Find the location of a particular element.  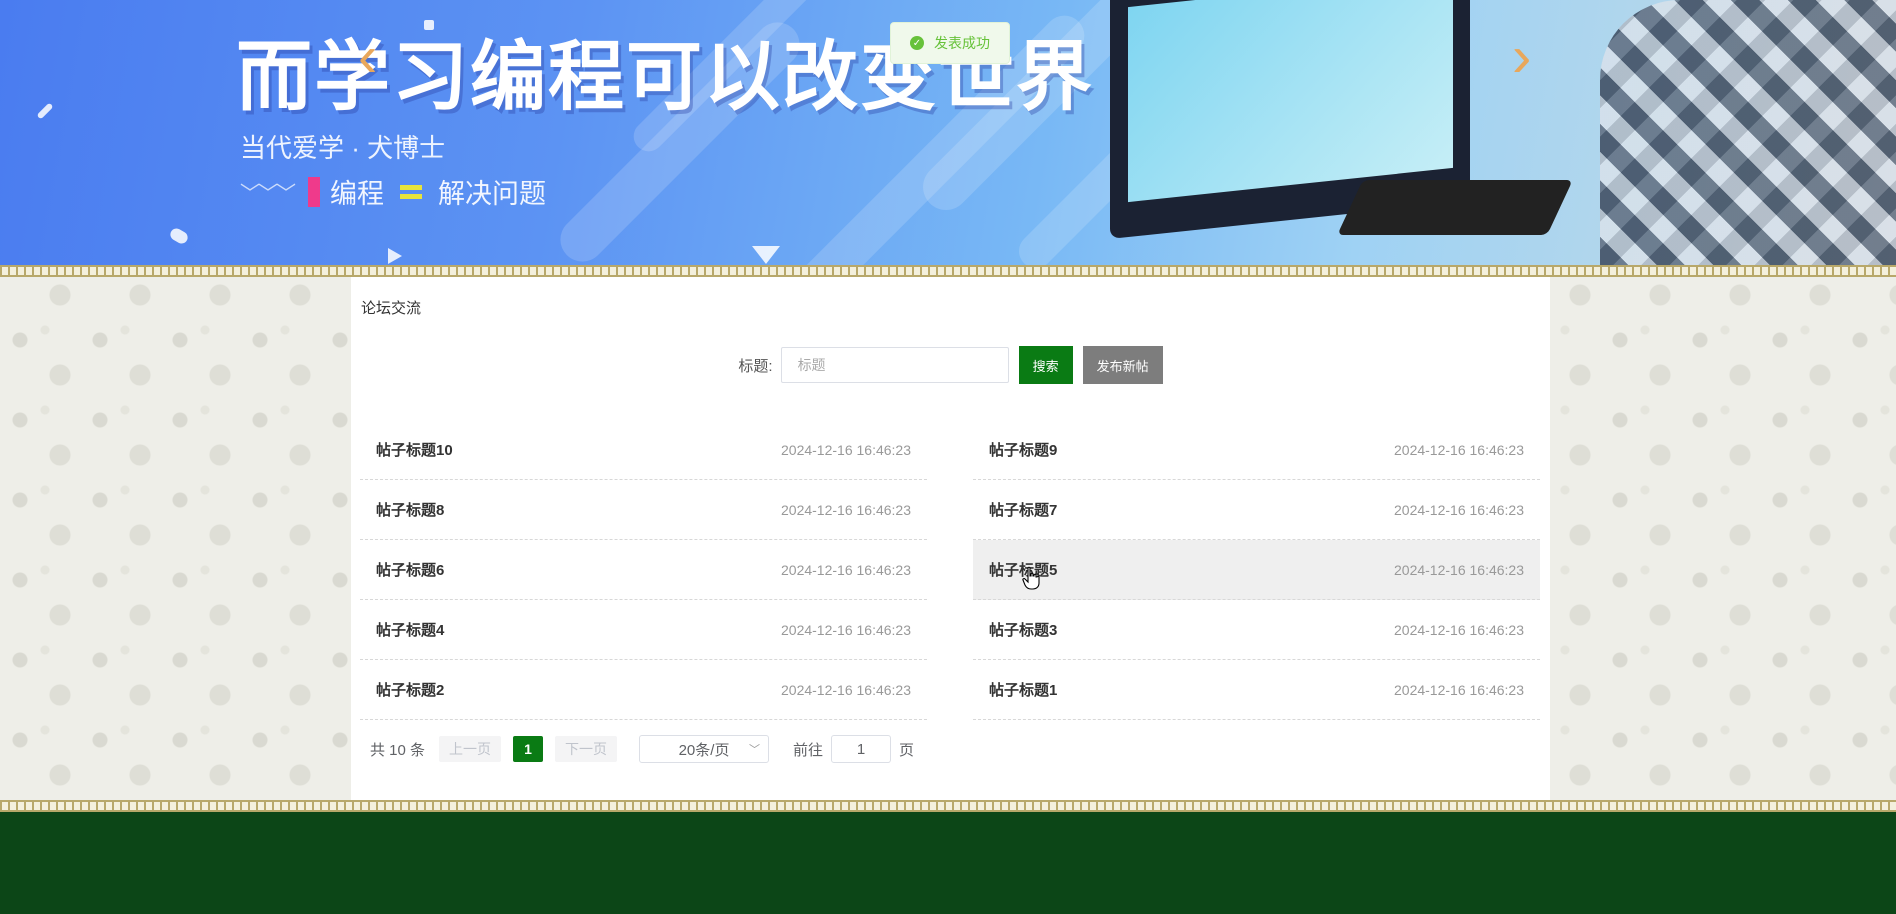

post-title: 帖子标题2 is located at coordinates (410, 689).